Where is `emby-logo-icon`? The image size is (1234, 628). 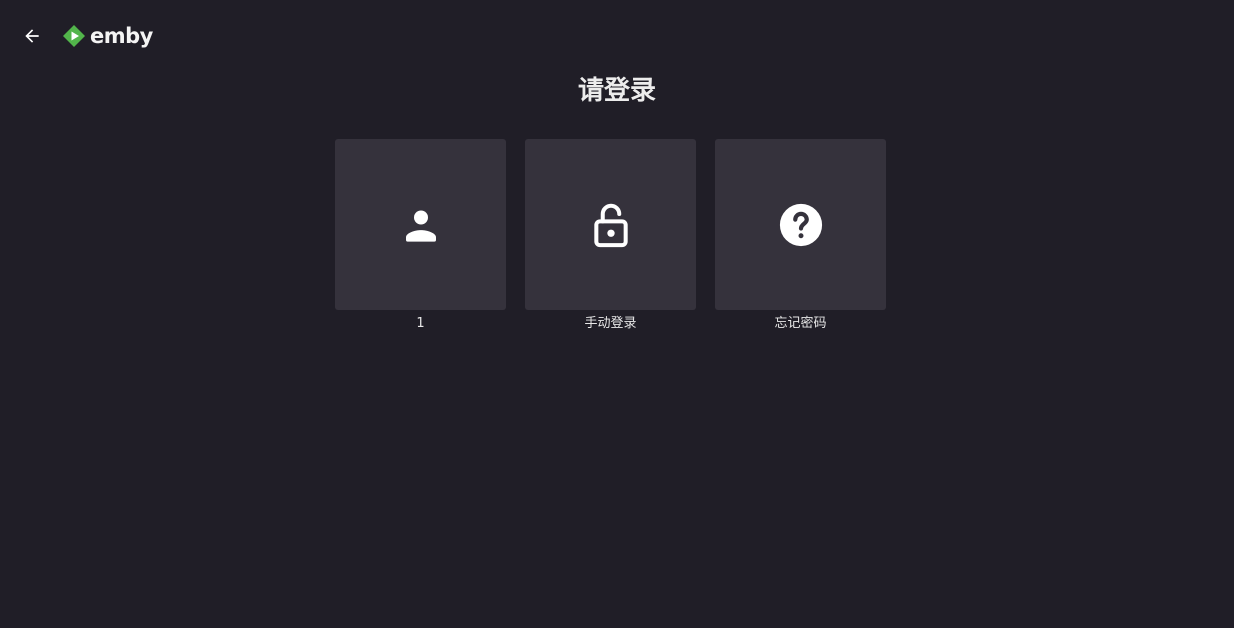 emby-logo-icon is located at coordinates (74, 36).